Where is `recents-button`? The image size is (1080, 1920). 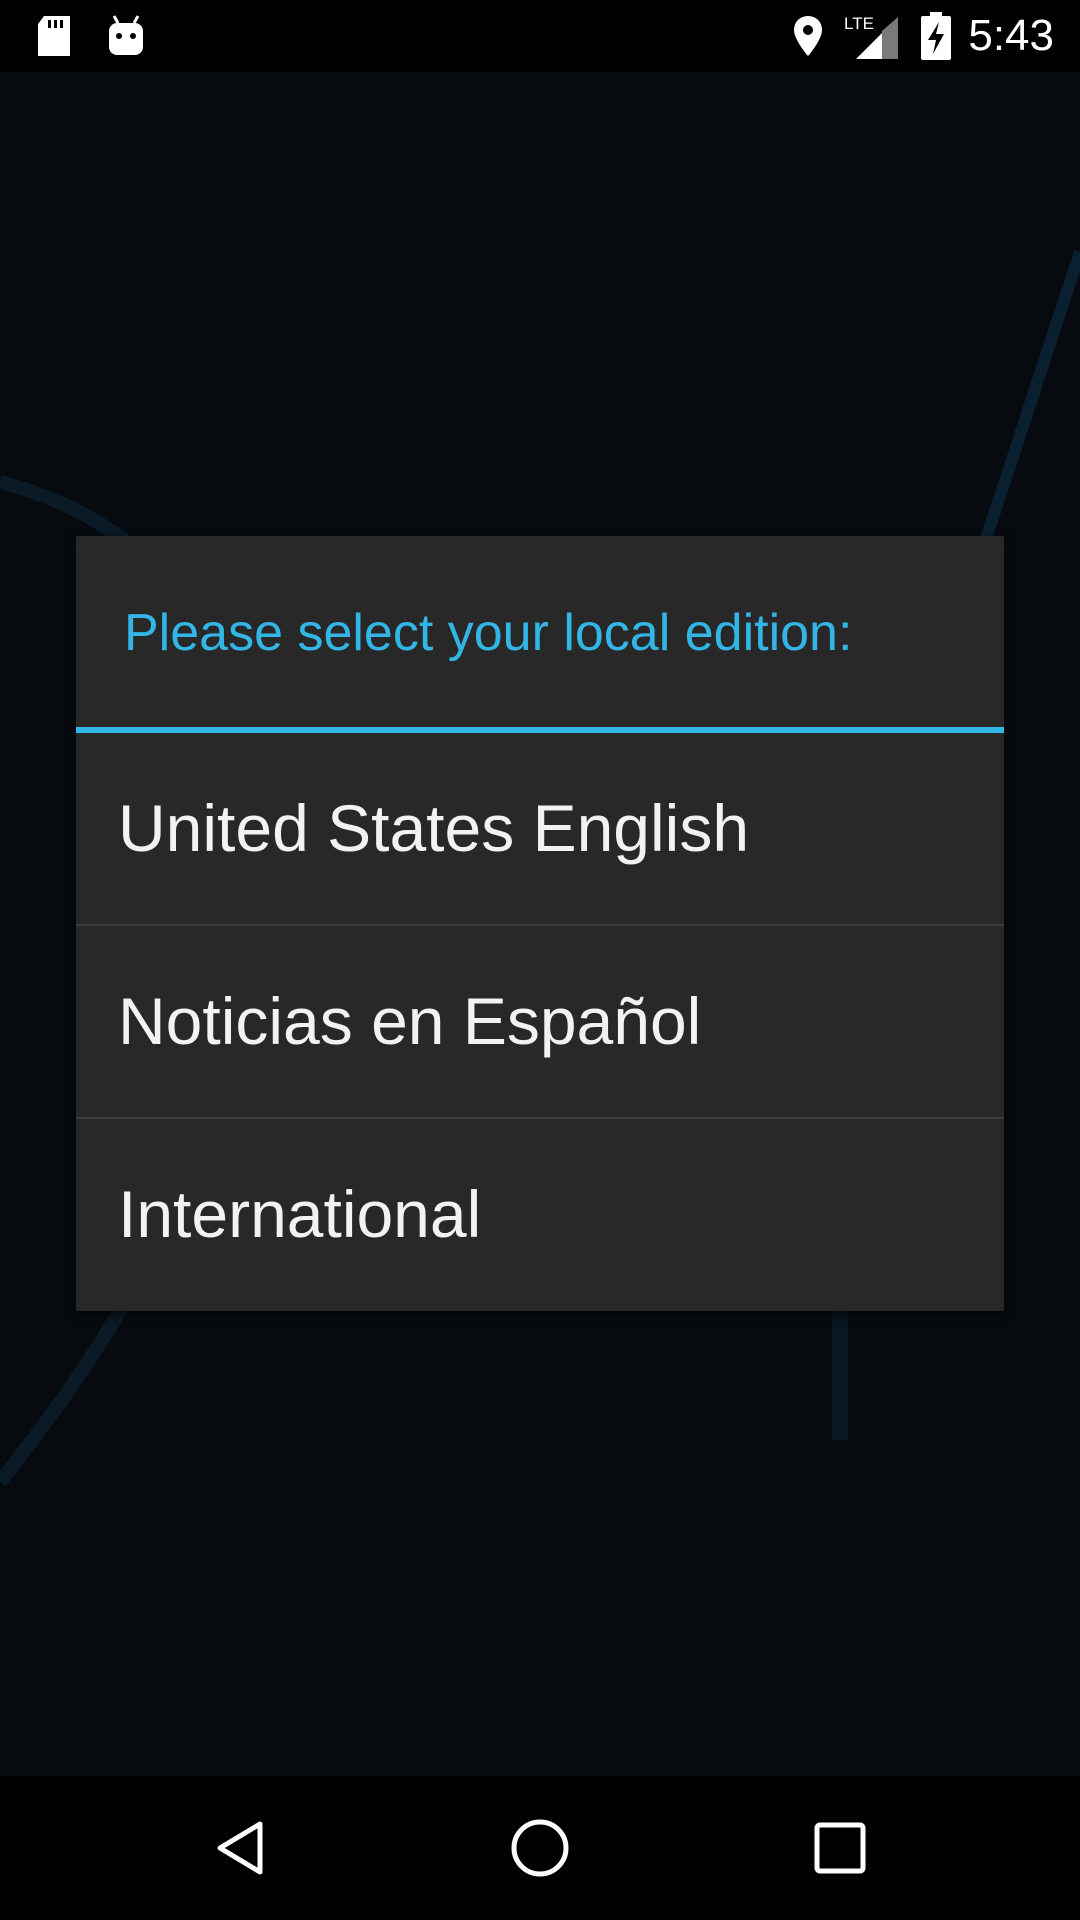
recents-button is located at coordinates (840, 1848).